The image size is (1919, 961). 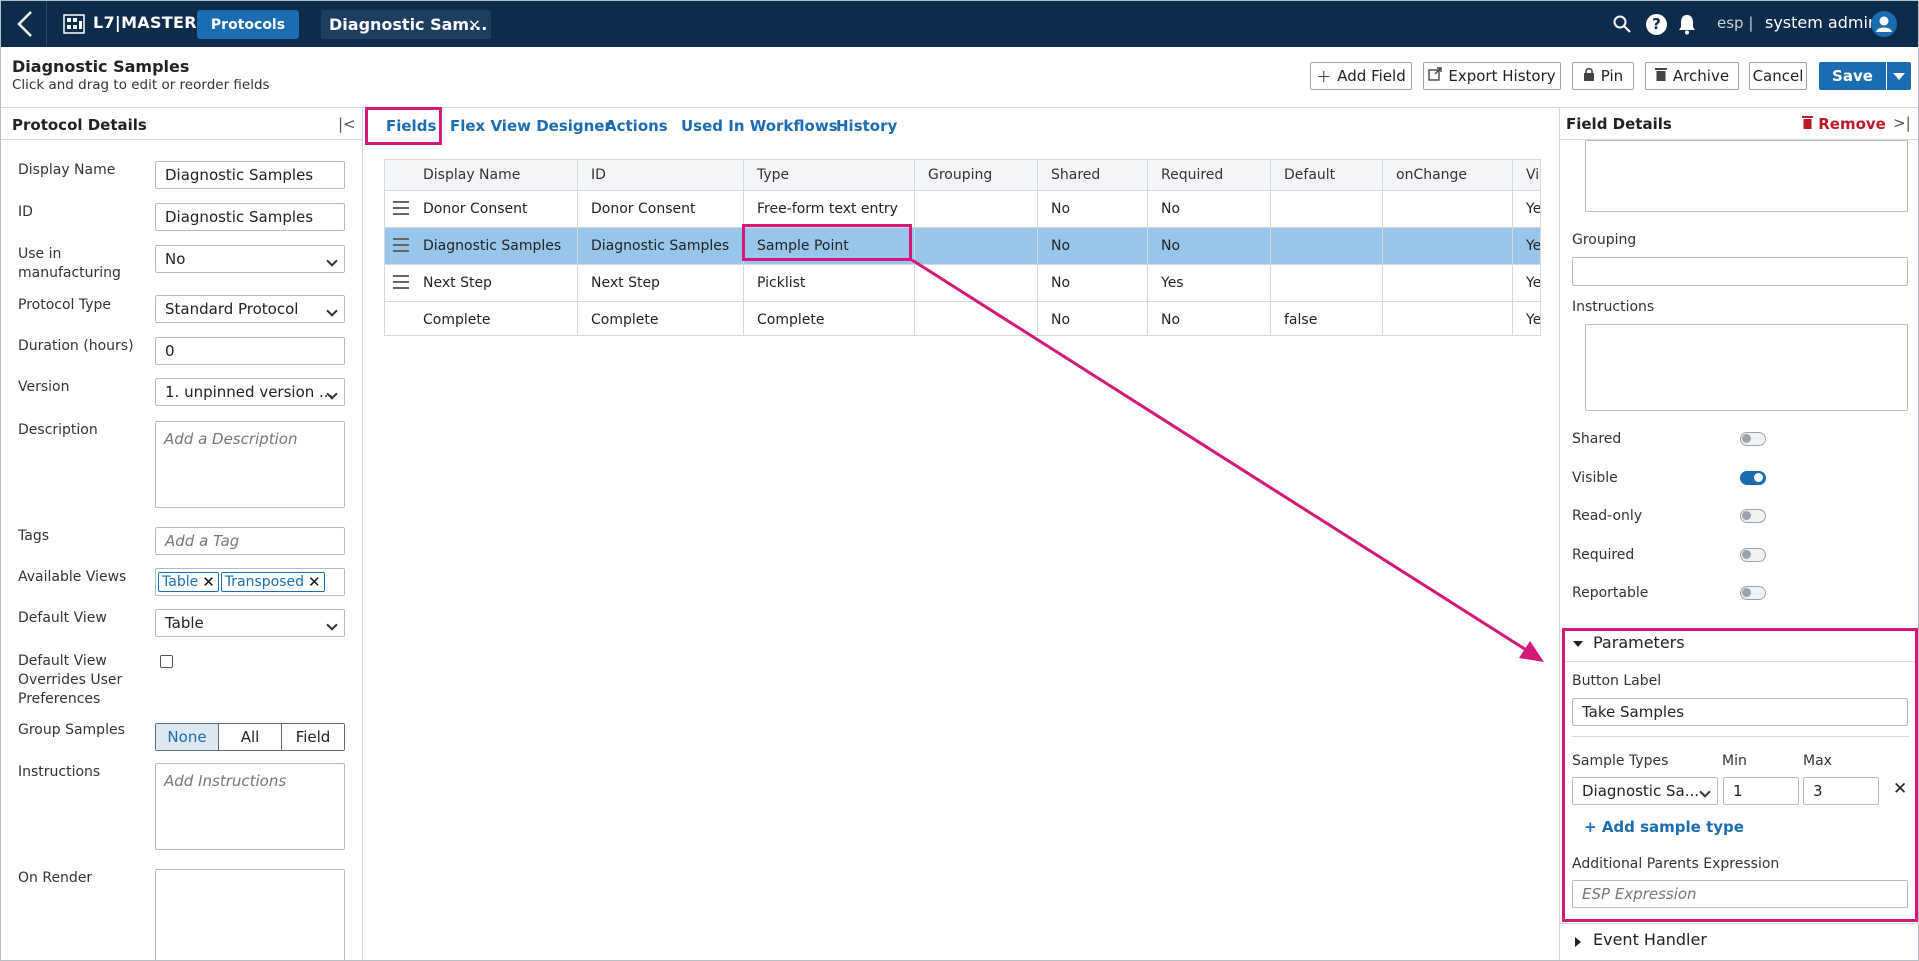 What do you see at coordinates (166, 661) in the screenshot?
I see `default-view-overrides-checkbox` at bounding box center [166, 661].